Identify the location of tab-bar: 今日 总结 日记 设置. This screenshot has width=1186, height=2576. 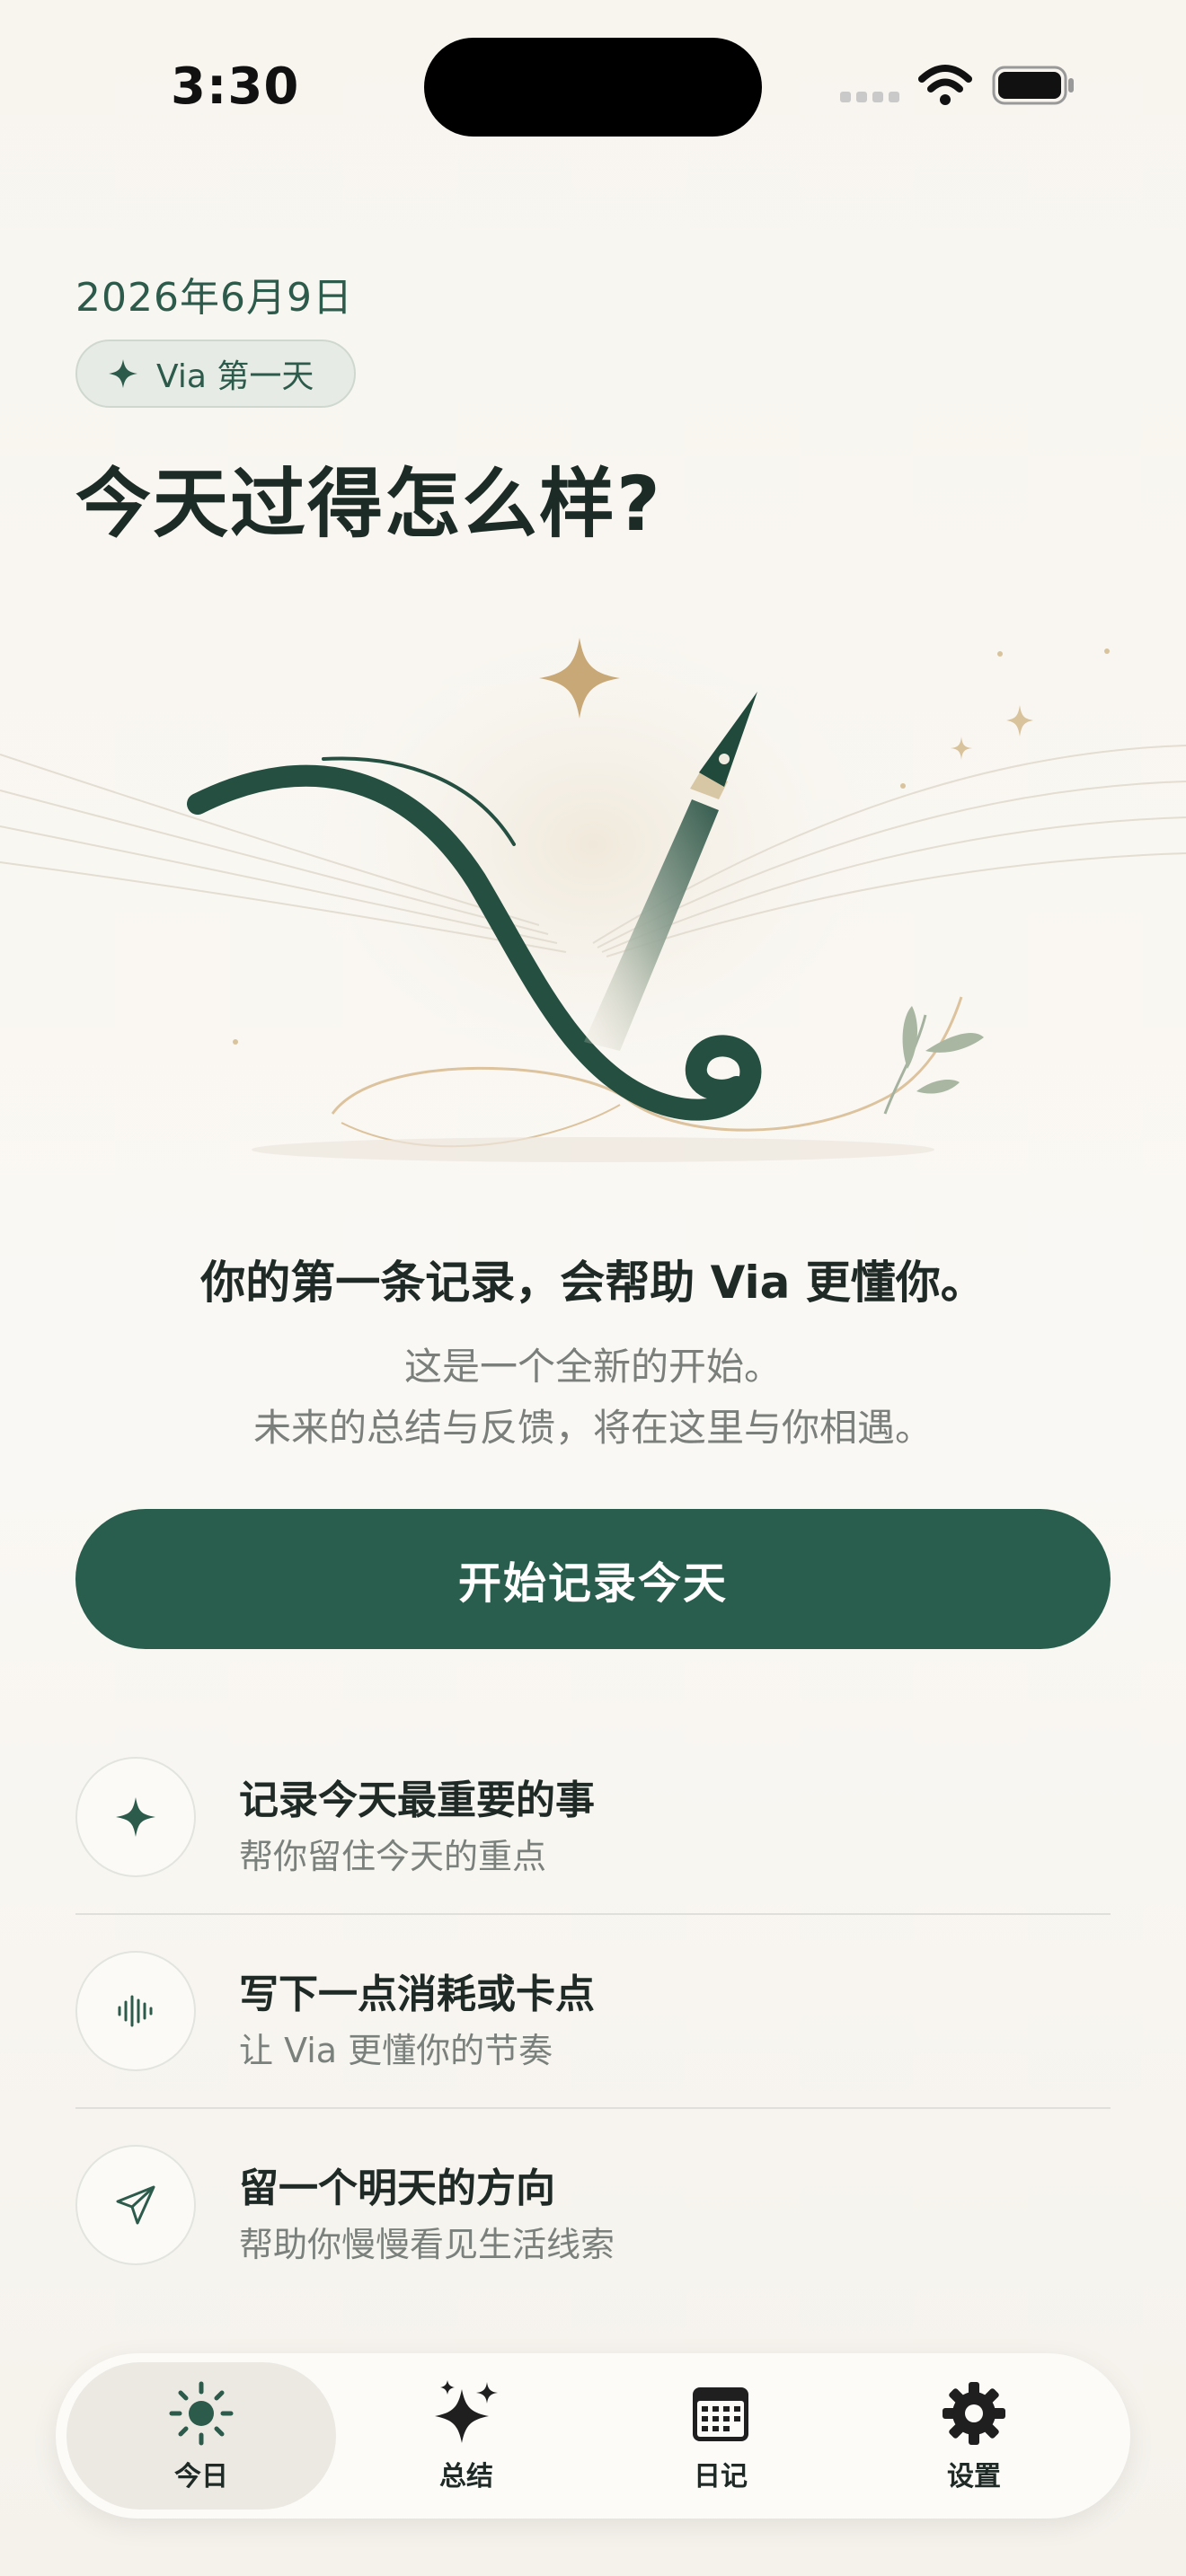
(593, 2436).